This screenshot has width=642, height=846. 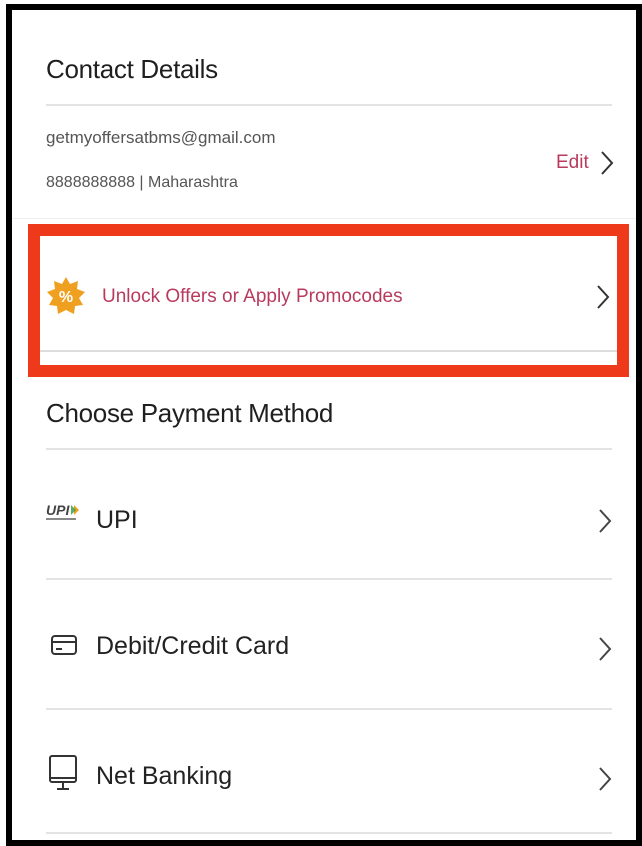 I want to click on card-icon, so click(x=65, y=646).